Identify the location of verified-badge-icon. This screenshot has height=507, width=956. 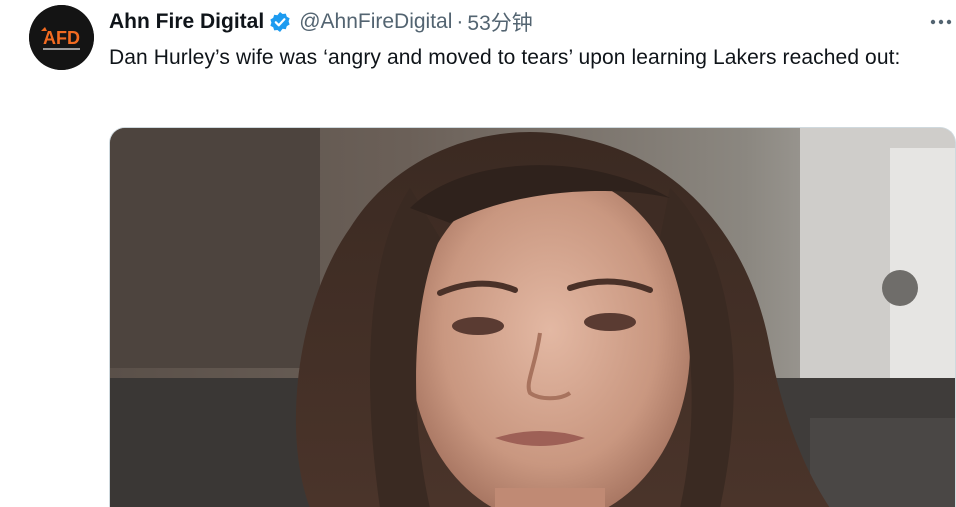
(280, 22).